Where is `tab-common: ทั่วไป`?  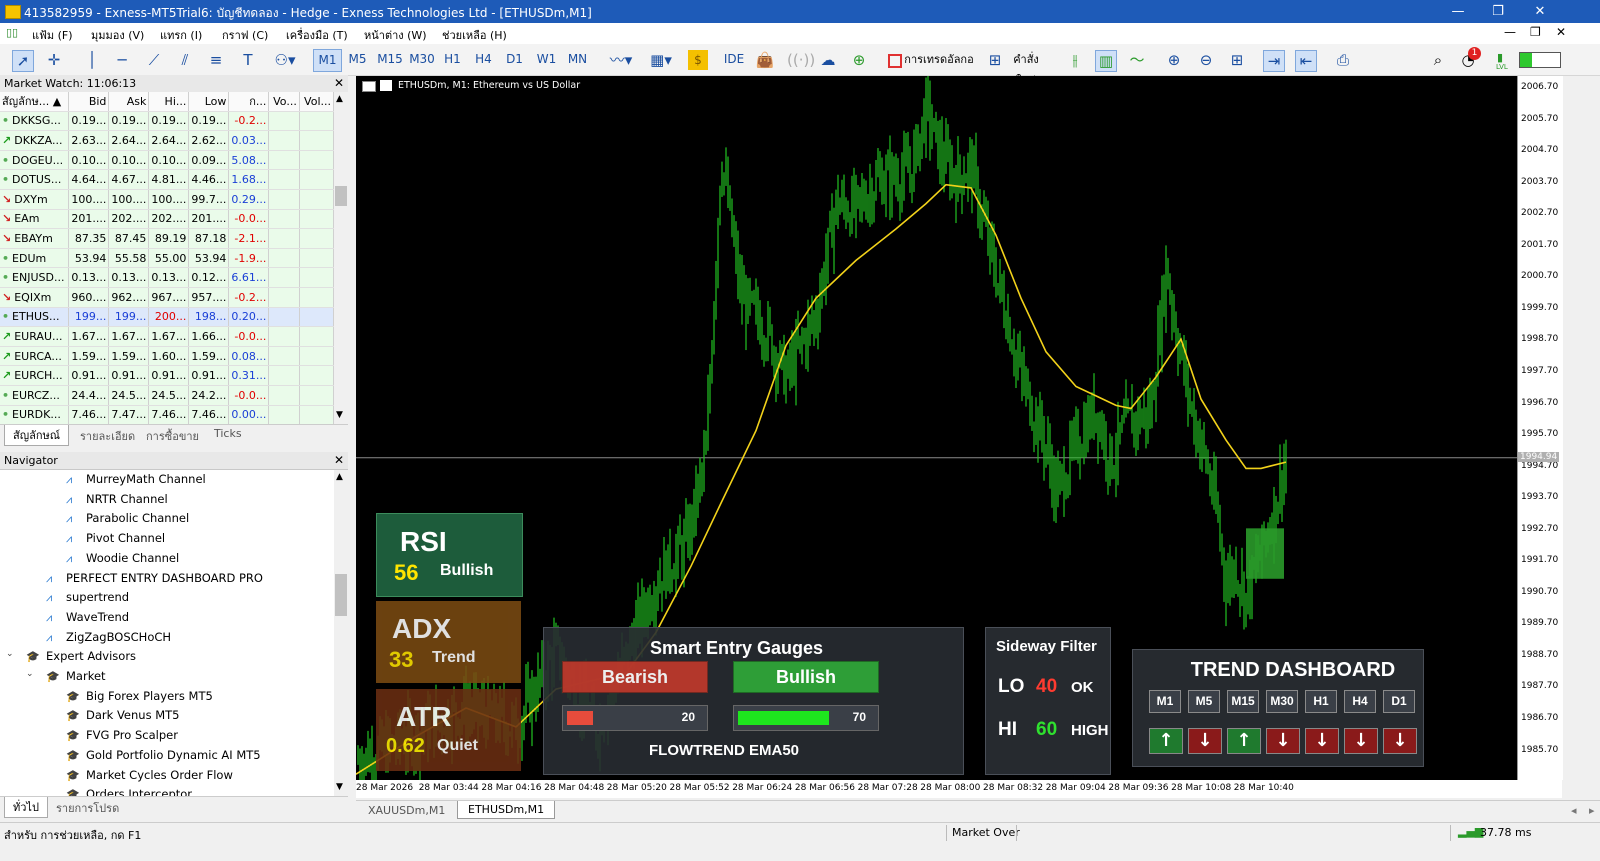
tab-common: ทั่วไป is located at coordinates (26, 807).